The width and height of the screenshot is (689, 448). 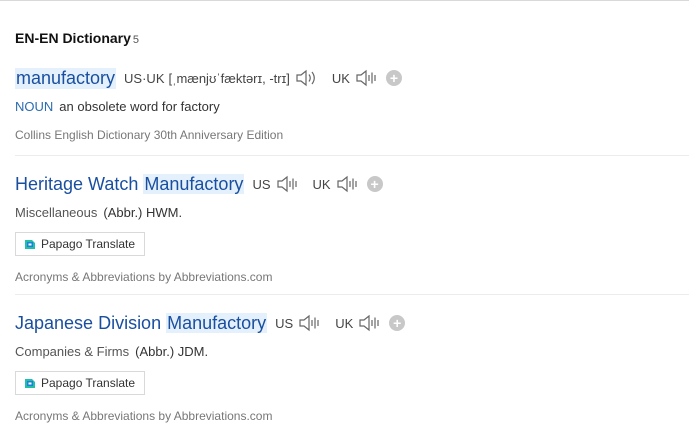 What do you see at coordinates (139, 106) in the screenshot?
I see `definition: an obsolete word for factory` at bounding box center [139, 106].